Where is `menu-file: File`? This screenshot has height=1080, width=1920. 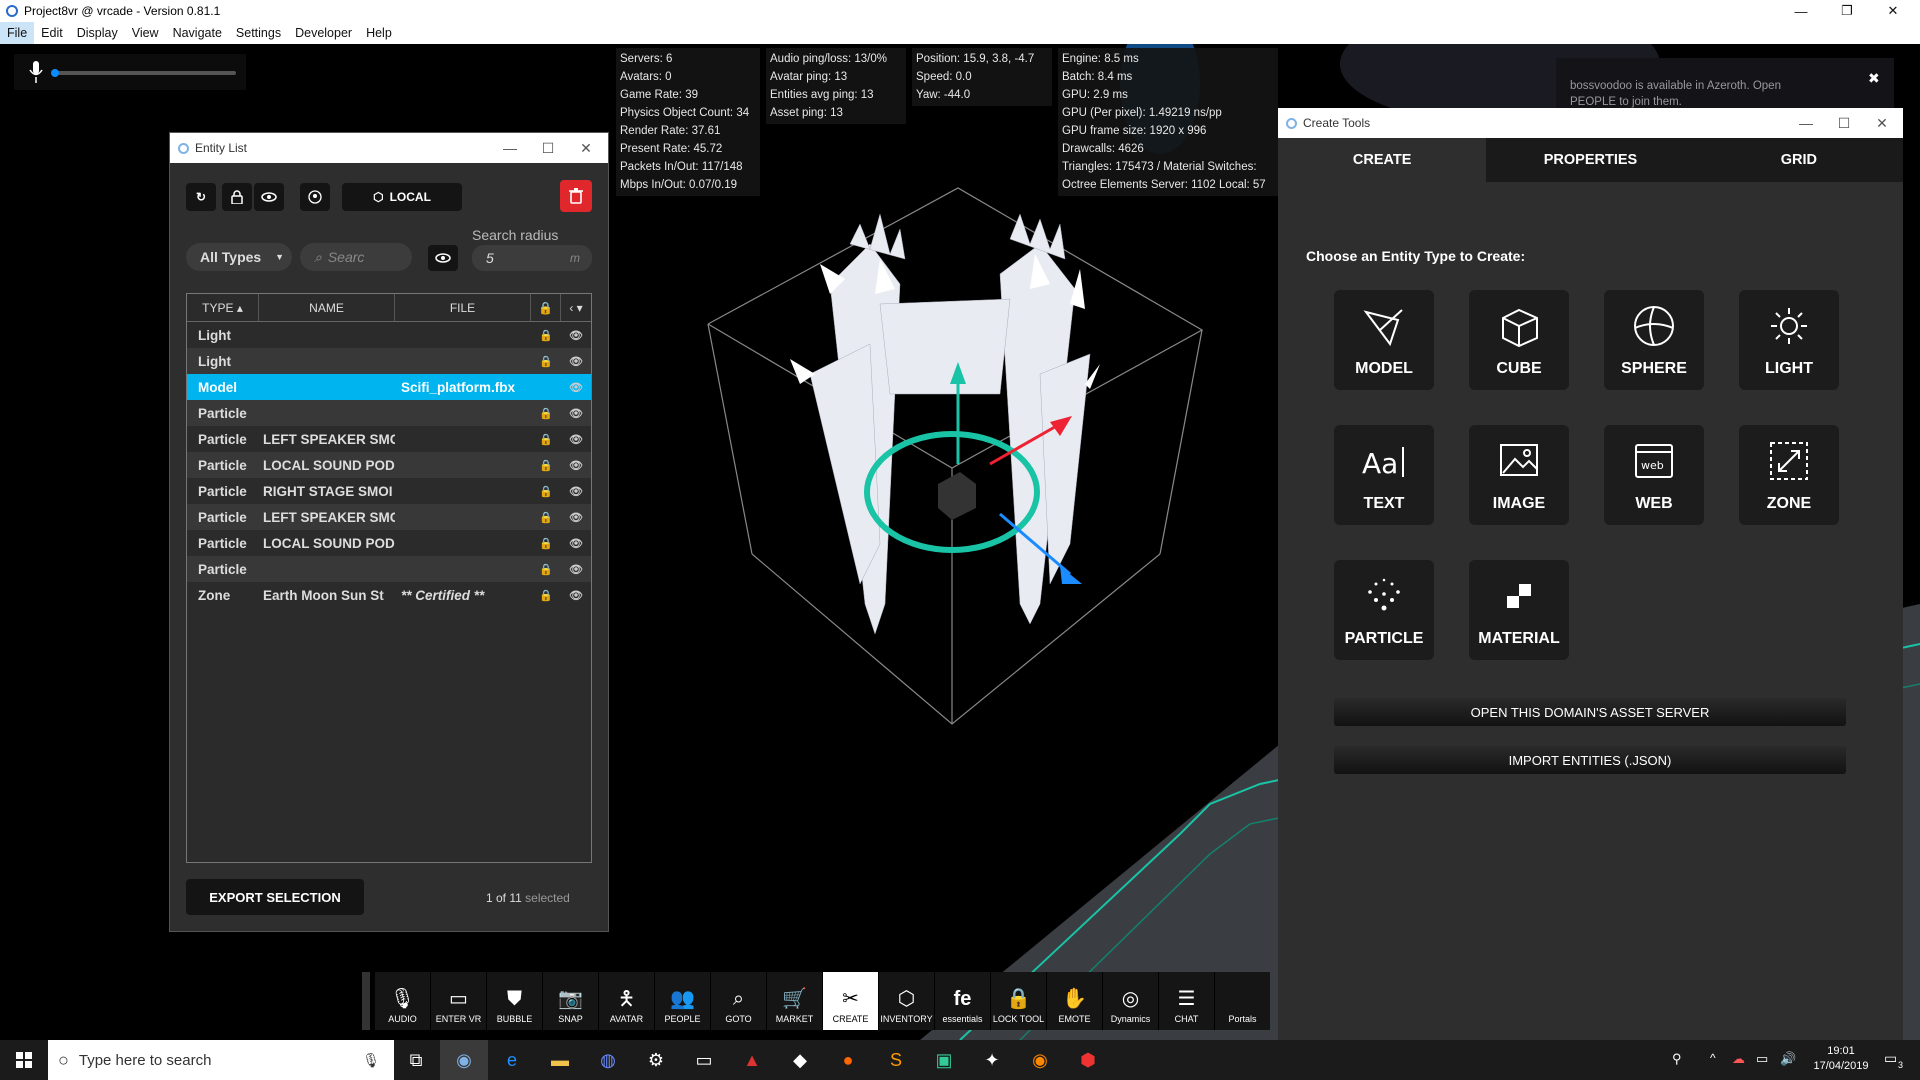 menu-file: File is located at coordinates (17, 33).